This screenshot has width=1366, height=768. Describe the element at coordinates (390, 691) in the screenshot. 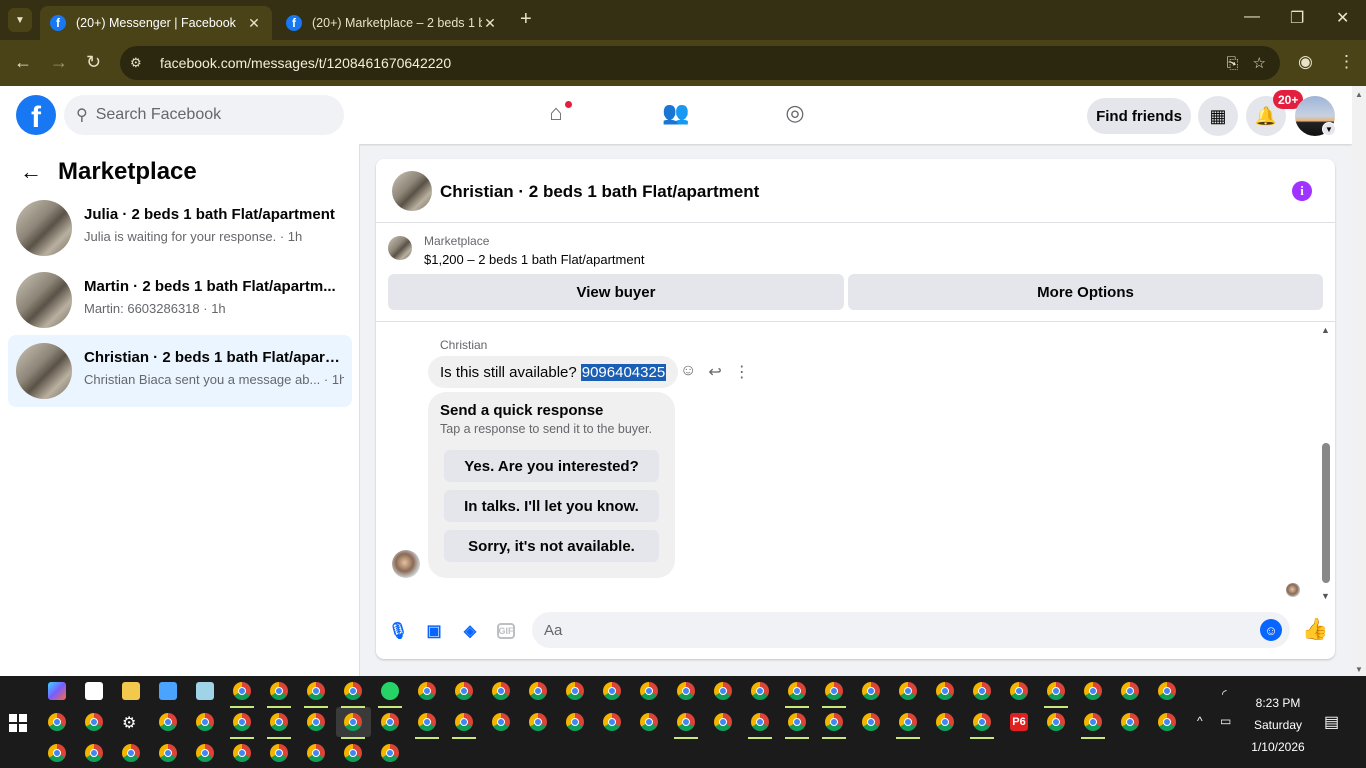

I see `whatsapp-icon` at that location.